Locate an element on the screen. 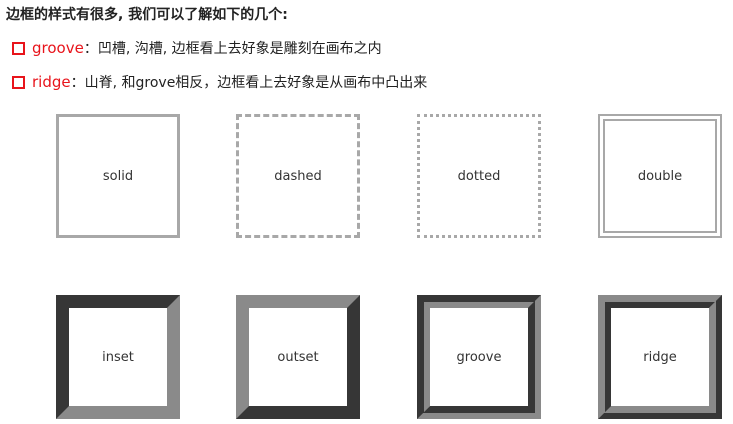 This screenshot has width=733, height=424. bullet-ridge: ridge ：山脊, 和grove相反，边框看上去好象是从画布中凸出来 is located at coordinates (219, 82).